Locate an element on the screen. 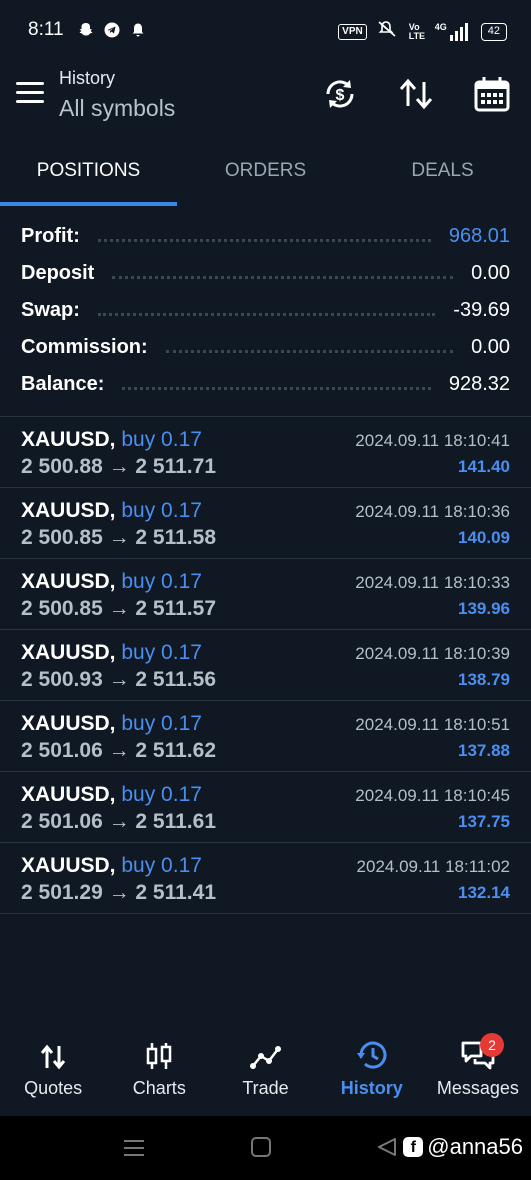 This screenshot has width=531, height=1180. status-notification-icons is located at coordinates (112, 30).